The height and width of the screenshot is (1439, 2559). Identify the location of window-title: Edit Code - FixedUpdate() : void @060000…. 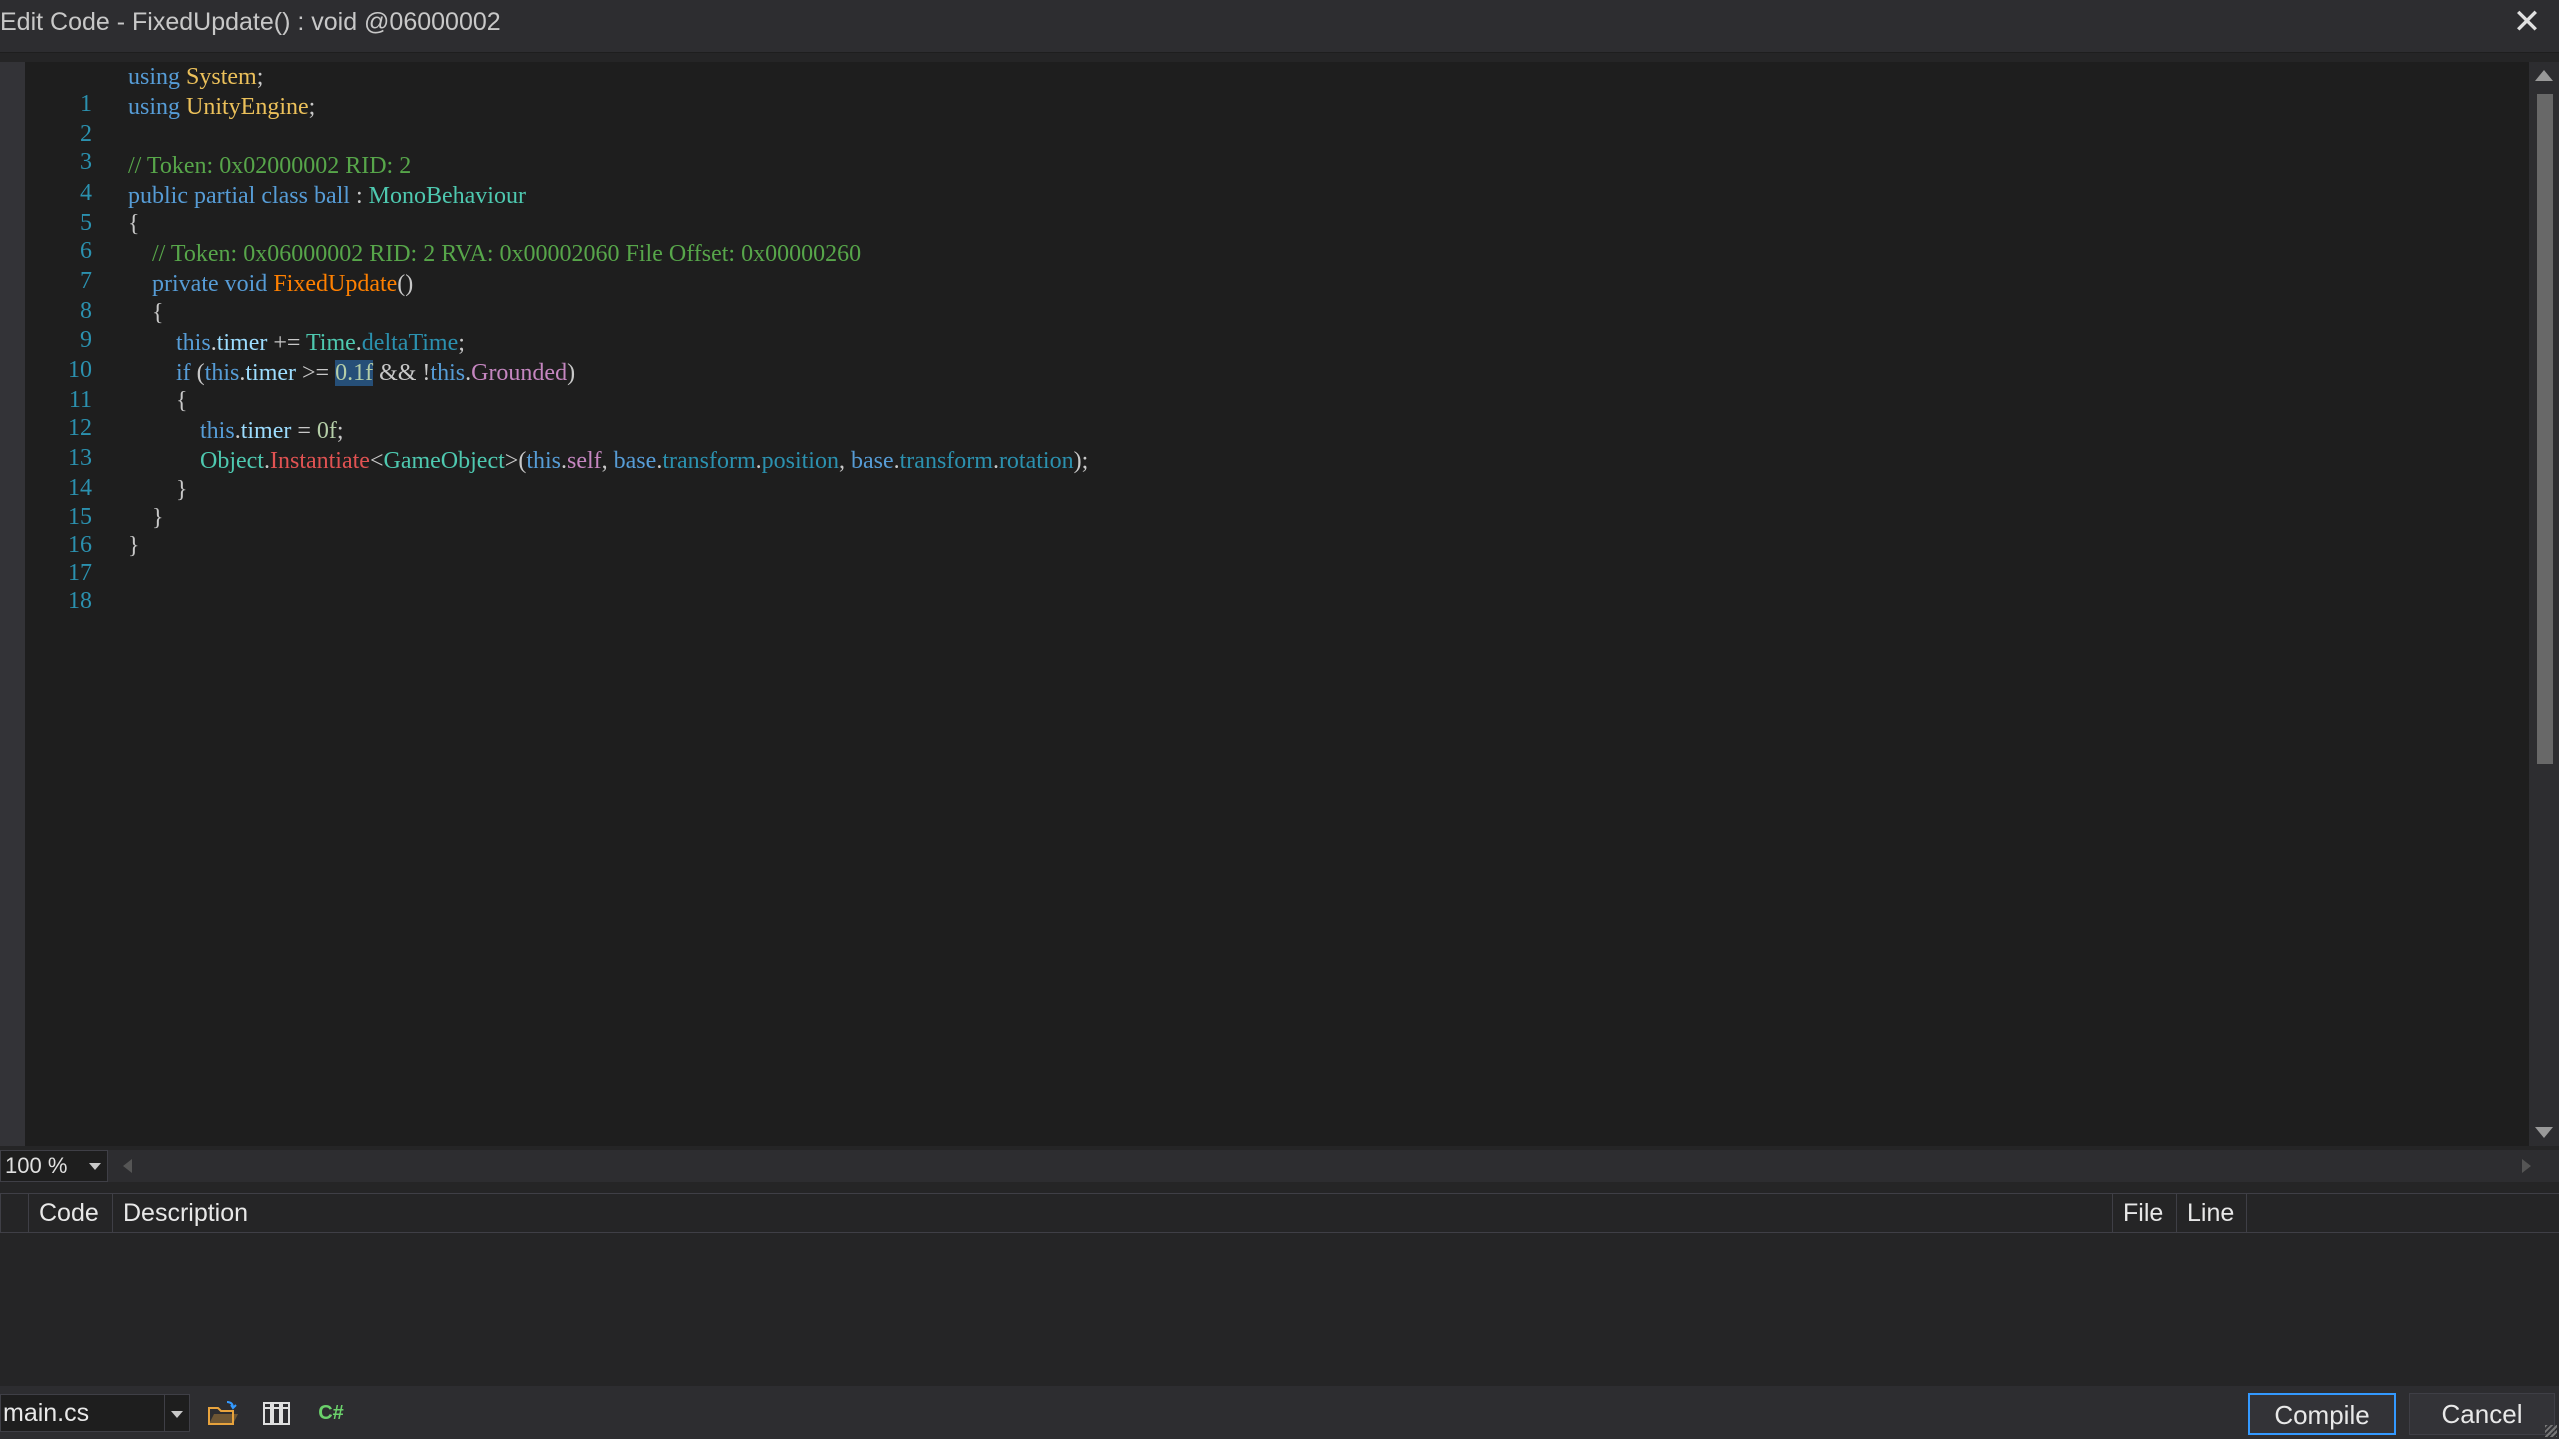
(250, 22).